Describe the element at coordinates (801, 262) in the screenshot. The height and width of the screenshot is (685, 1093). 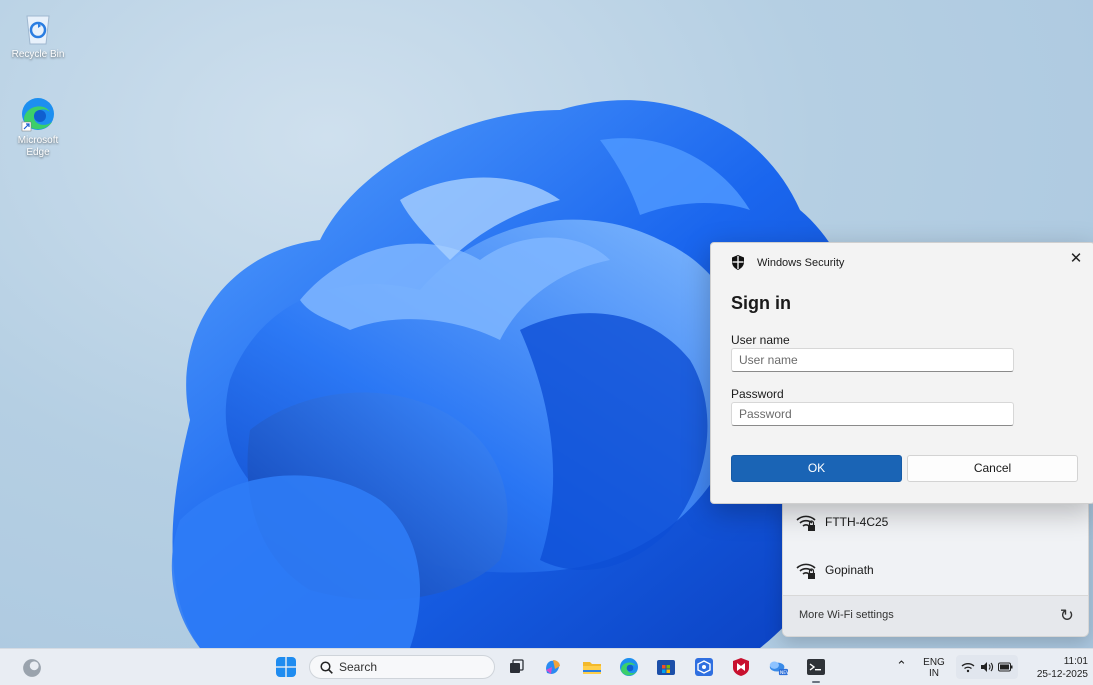
I see `dialog-app-name: Windows Security` at that location.